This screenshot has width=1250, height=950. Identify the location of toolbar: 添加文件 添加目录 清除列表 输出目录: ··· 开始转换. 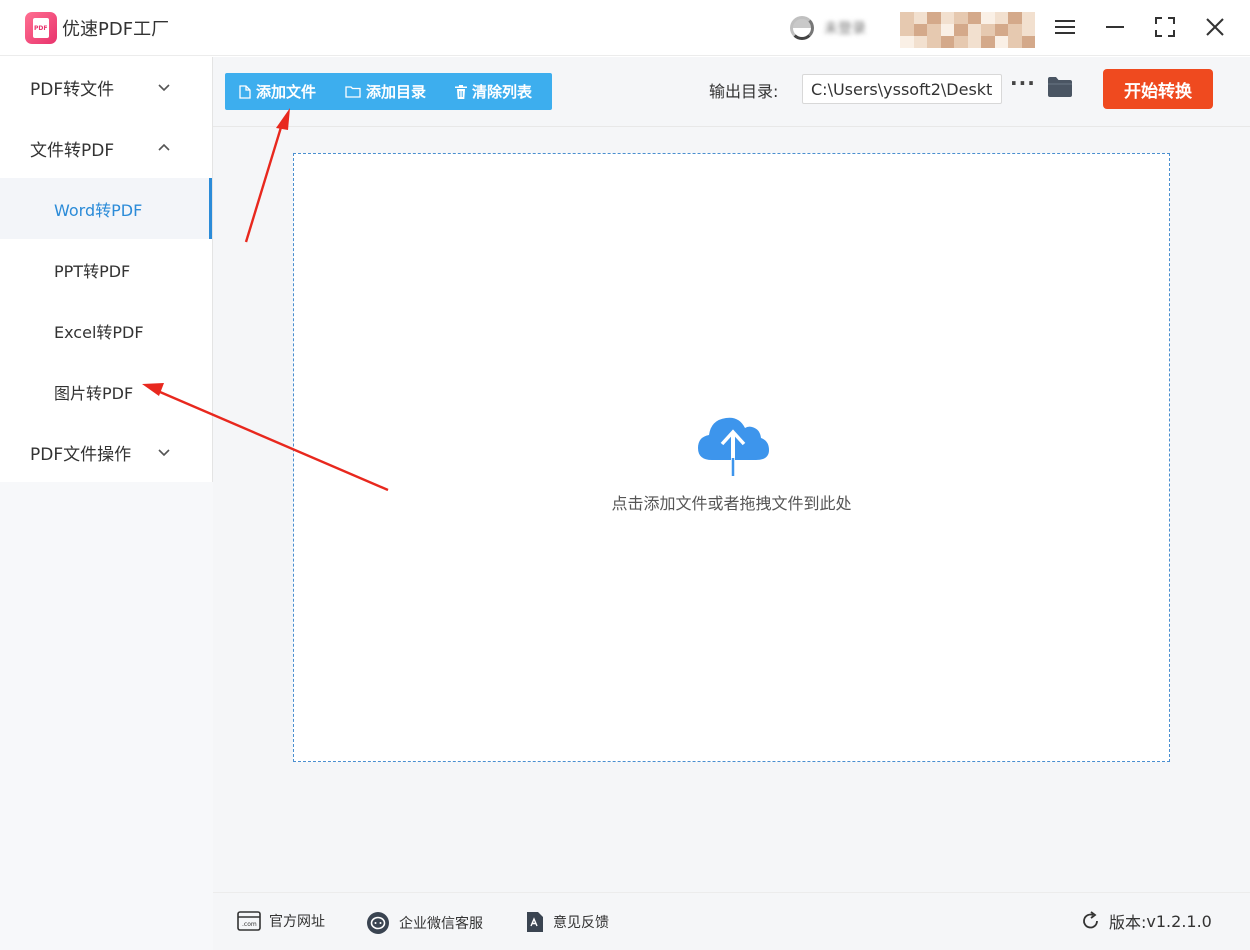
(731, 92).